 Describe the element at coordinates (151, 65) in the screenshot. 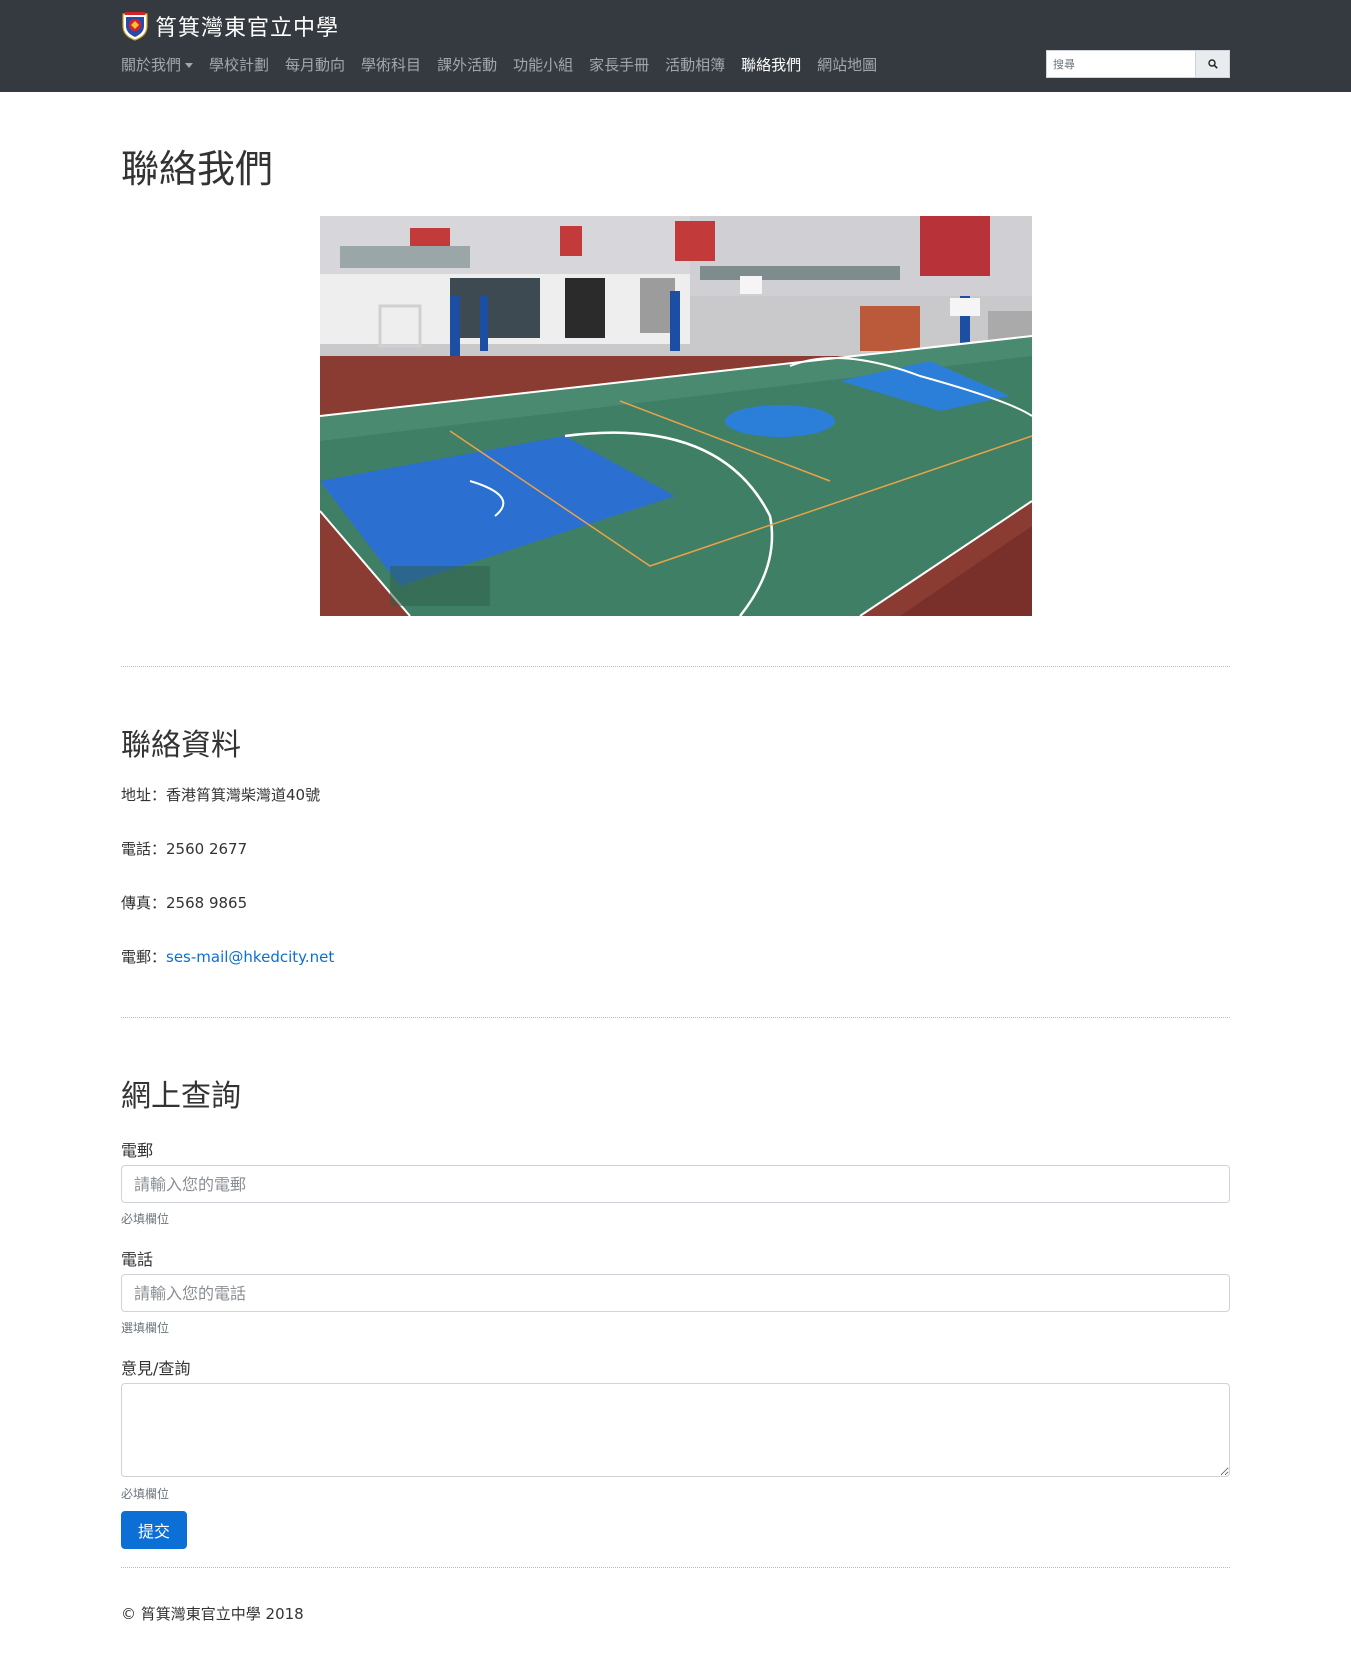

I see `nav-item-label: 關於我們` at that location.